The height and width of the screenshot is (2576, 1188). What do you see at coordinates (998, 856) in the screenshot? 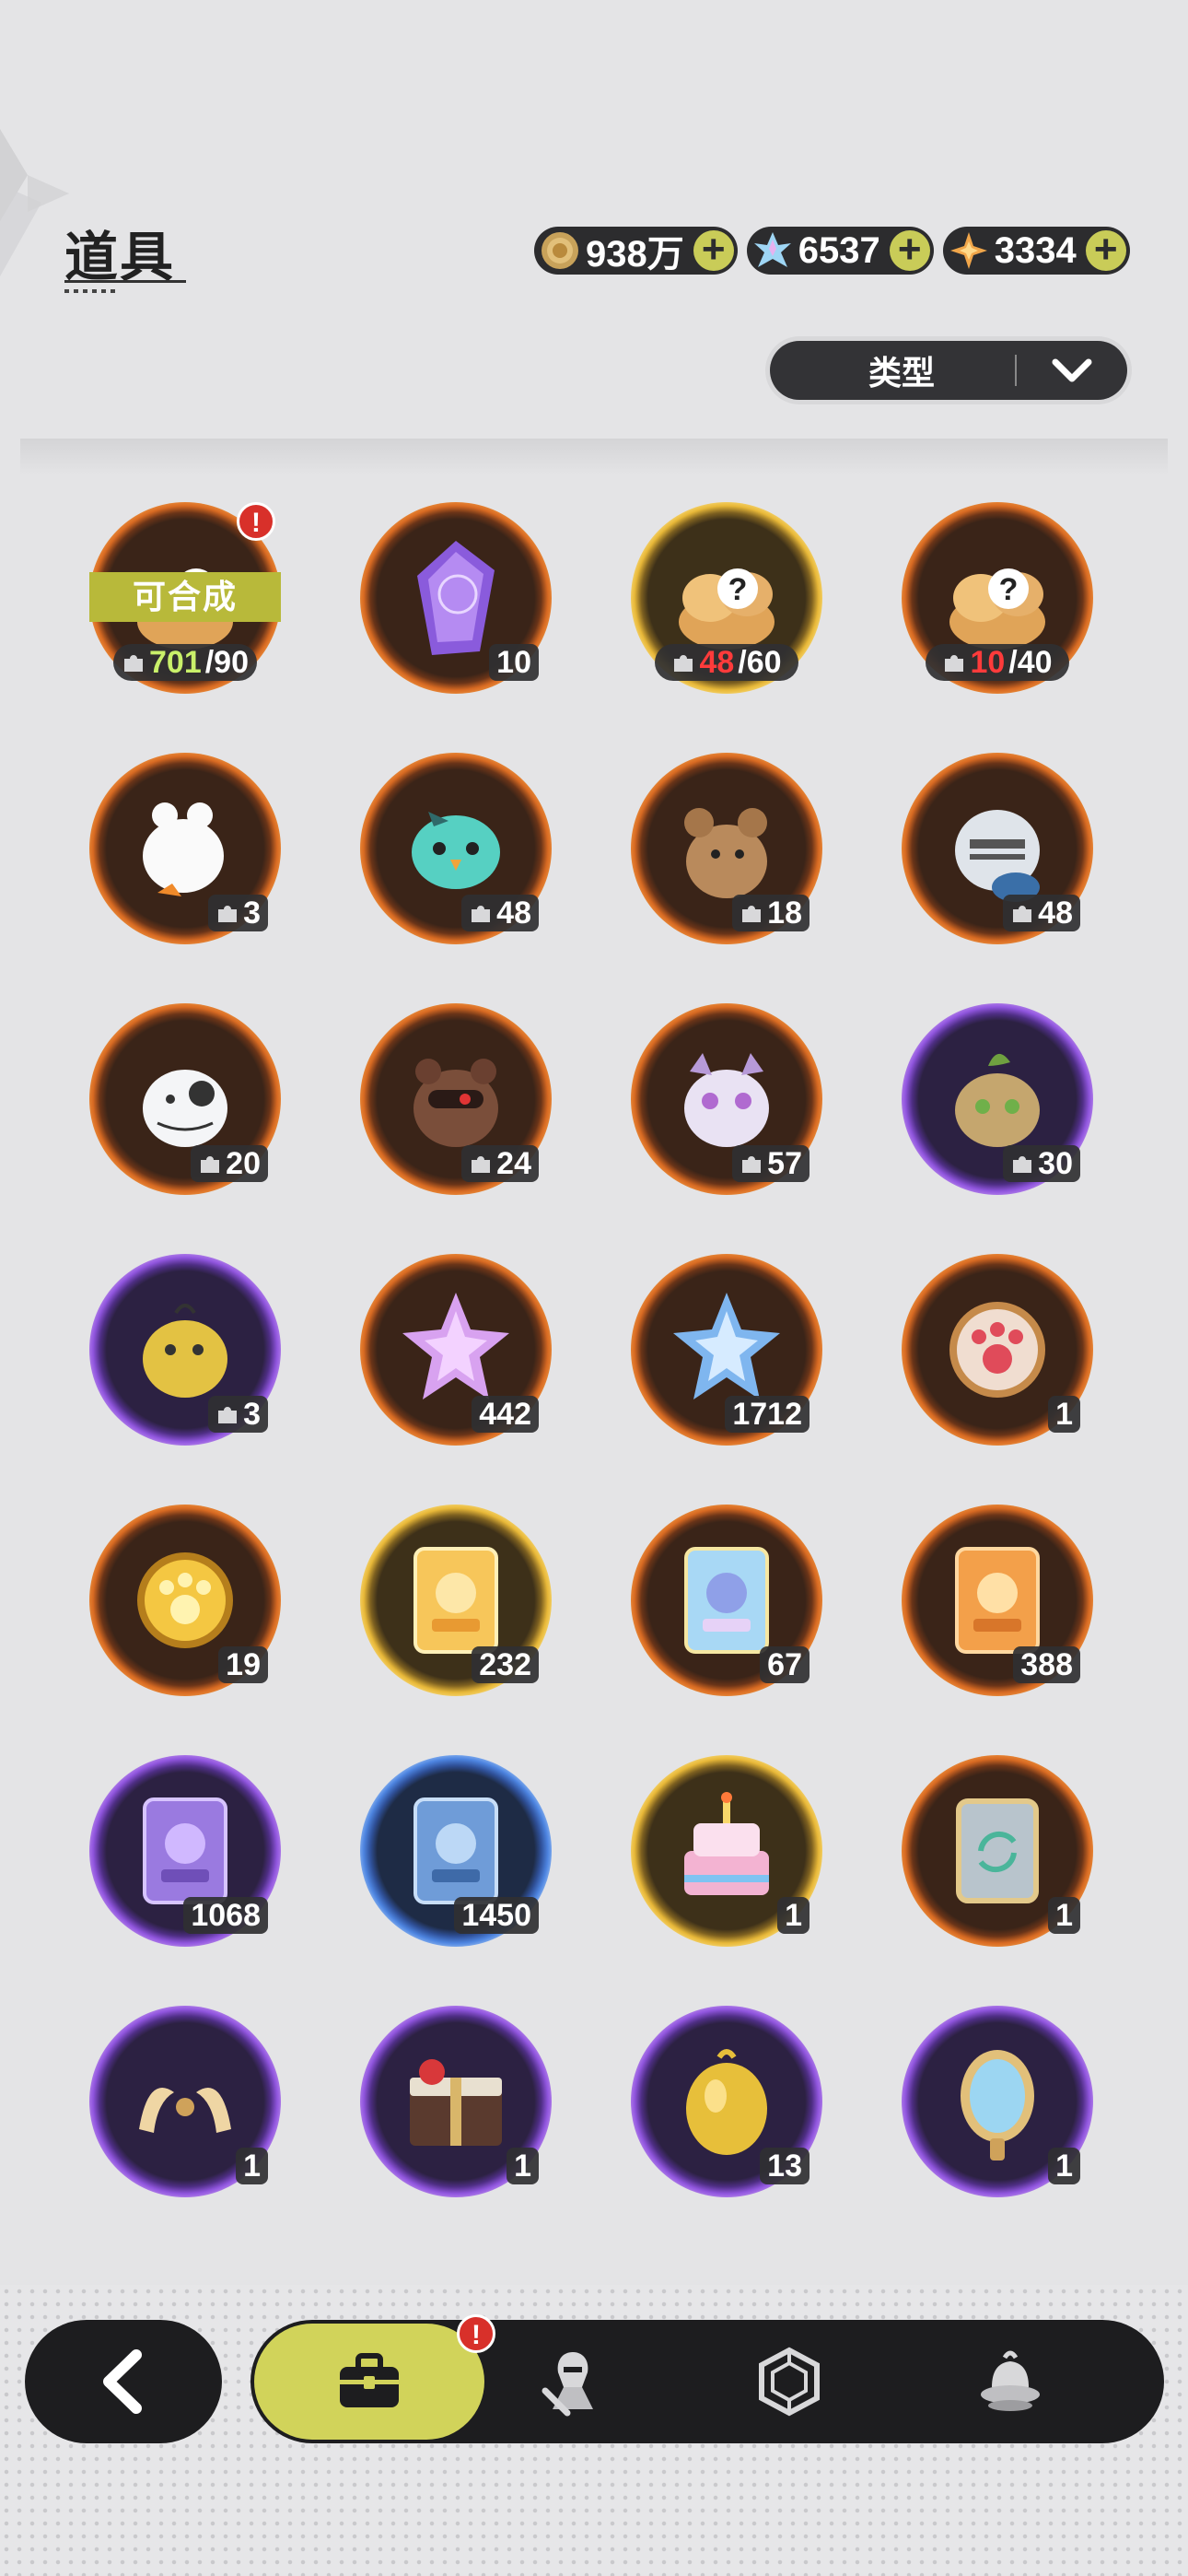
I see `knight-helmet-icon` at bounding box center [998, 856].